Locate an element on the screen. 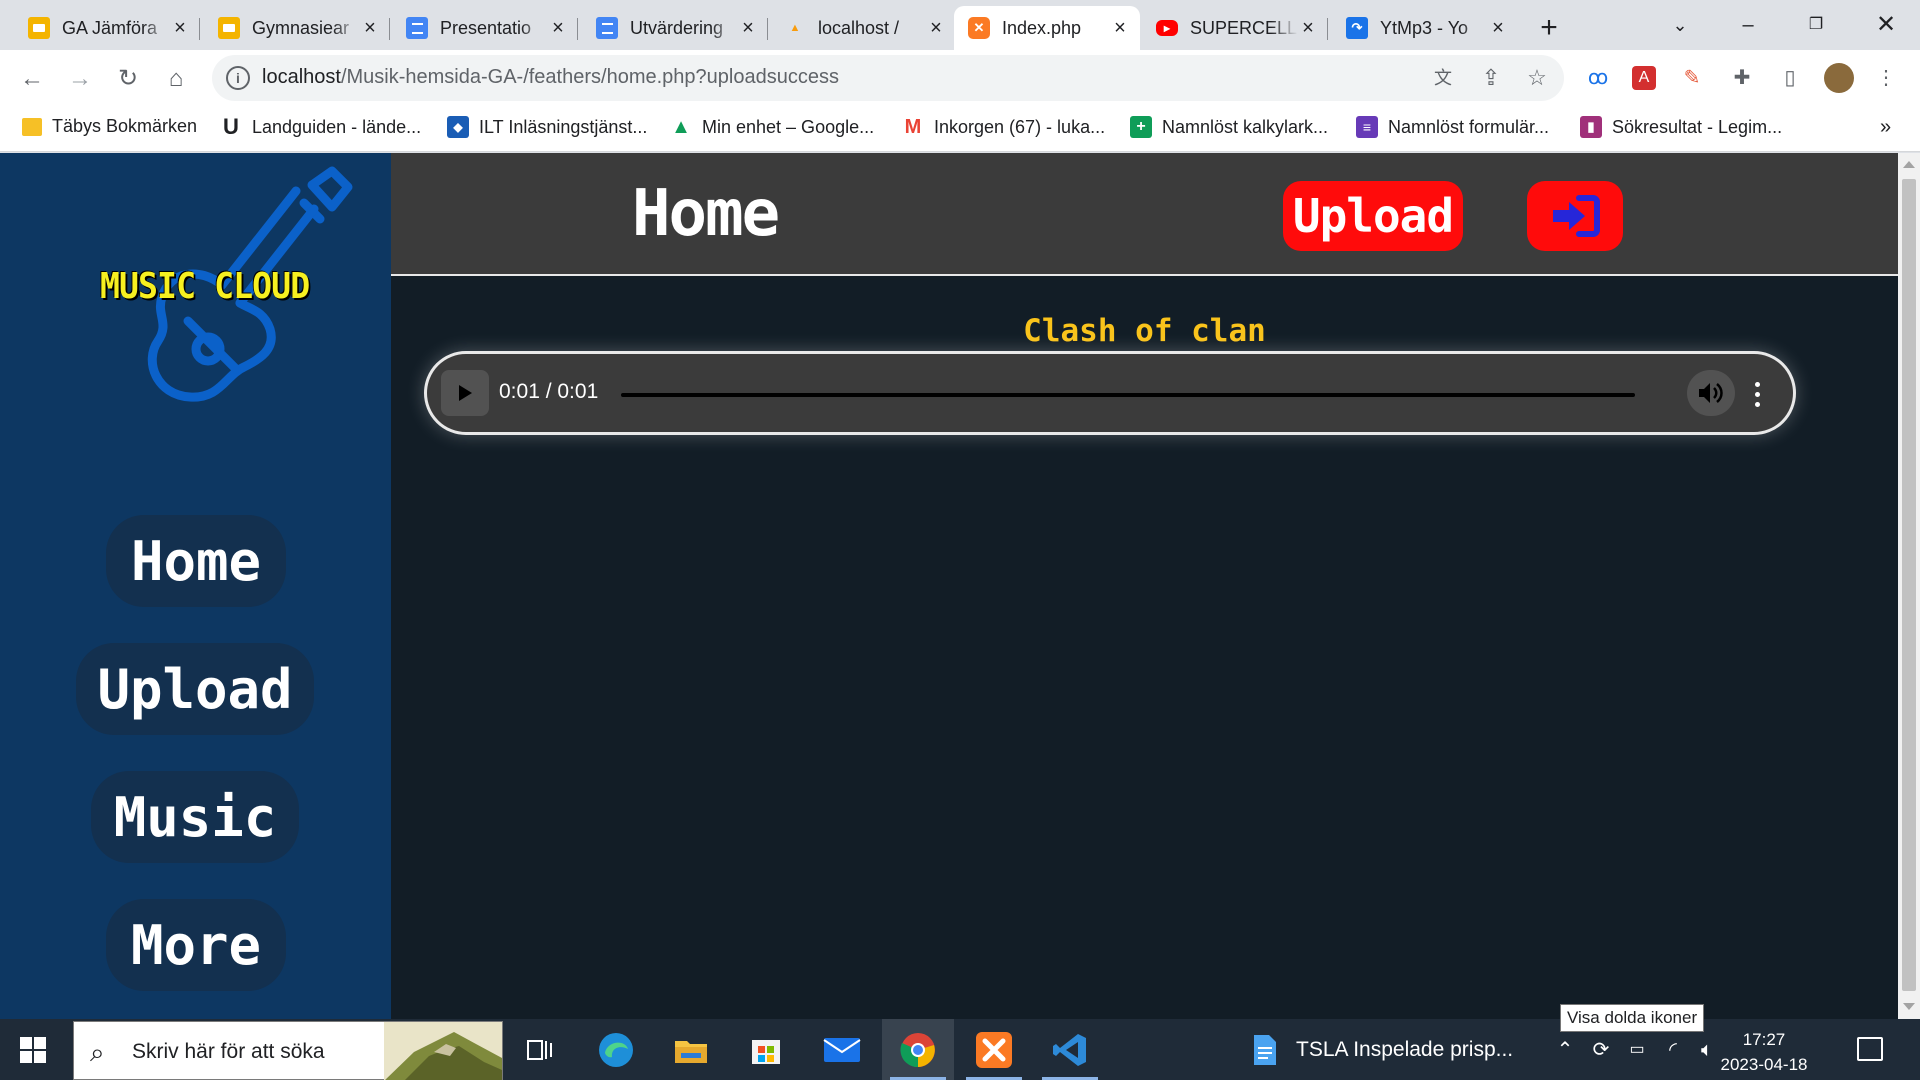  chrome-icon is located at coordinates (918, 1049).